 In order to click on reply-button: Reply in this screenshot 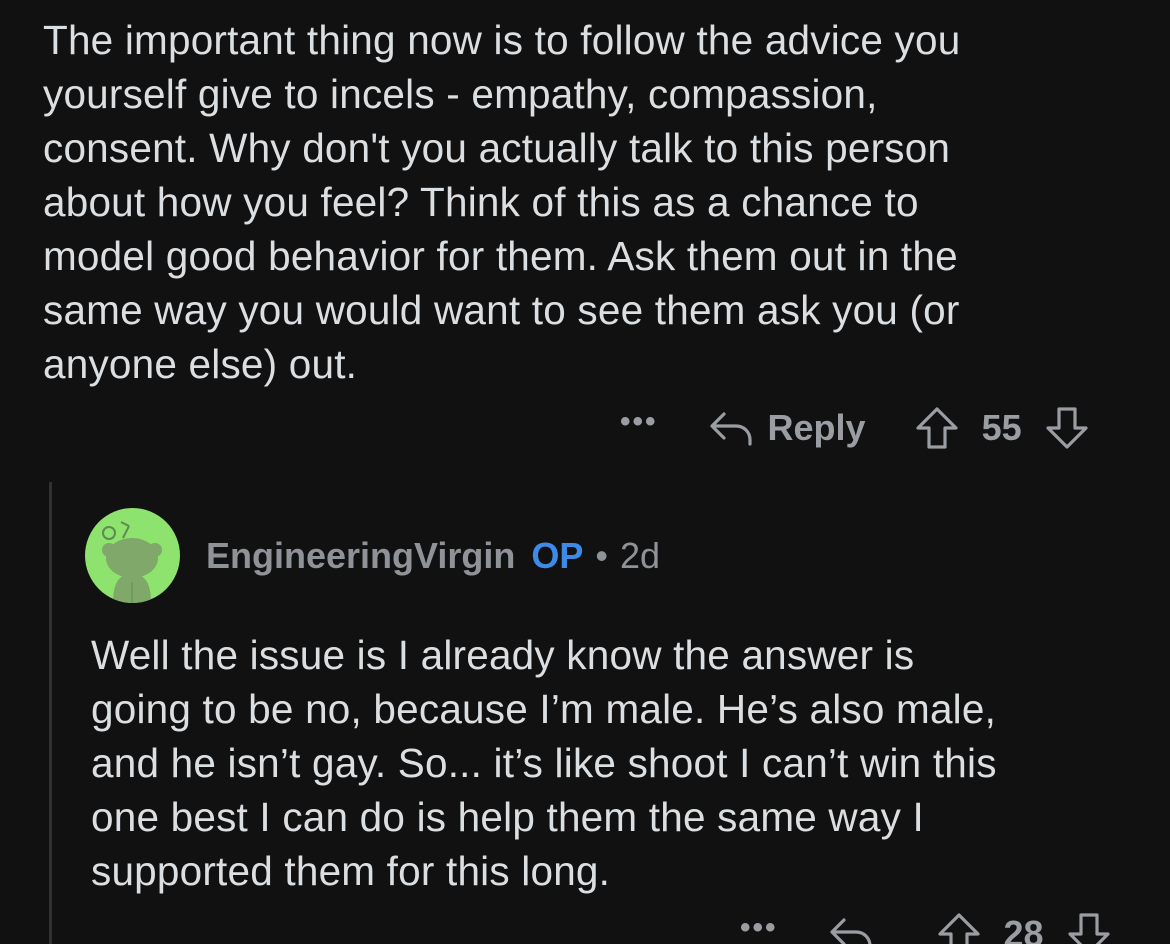, I will do `click(787, 428)`.